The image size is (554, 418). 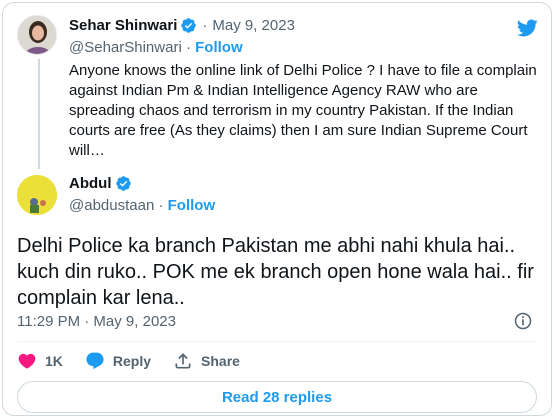 I want to click on tweet-actions: 1K Reply Share, so click(x=139, y=361).